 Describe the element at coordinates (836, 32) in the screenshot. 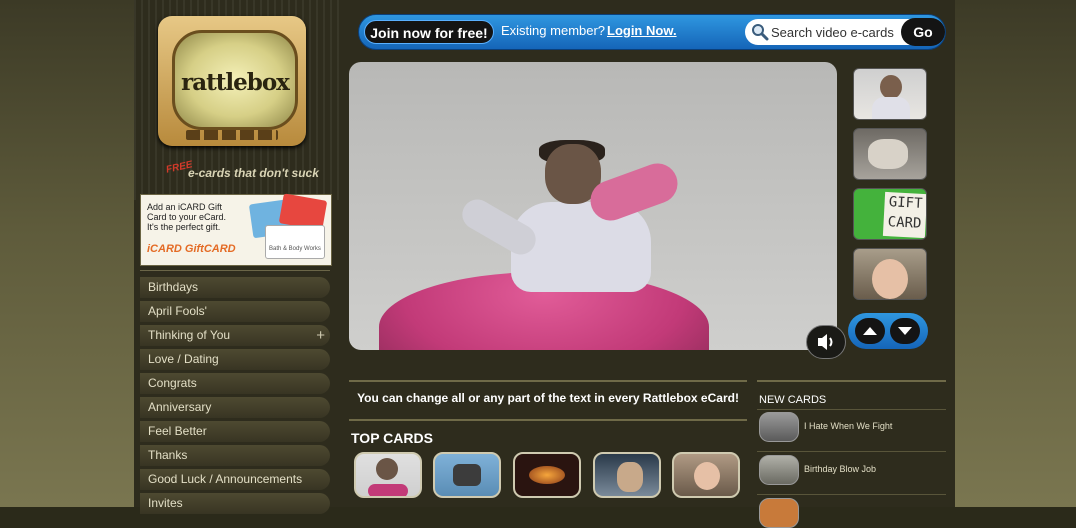

I see `search-input` at that location.